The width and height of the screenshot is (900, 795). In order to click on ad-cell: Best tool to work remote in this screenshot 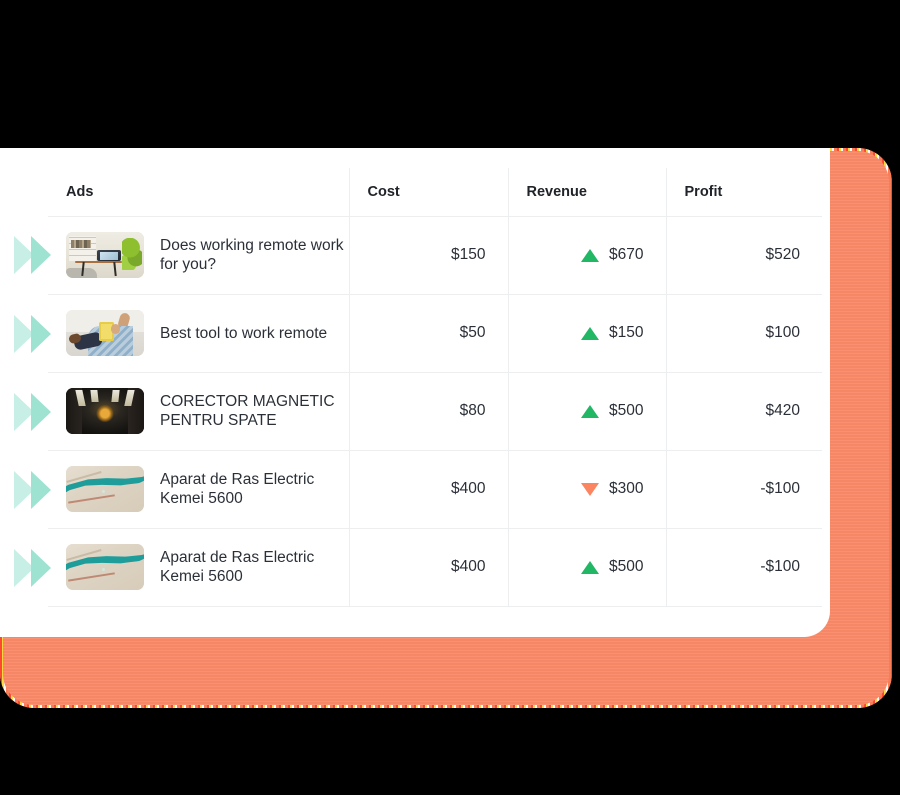, I will do `click(198, 333)`.